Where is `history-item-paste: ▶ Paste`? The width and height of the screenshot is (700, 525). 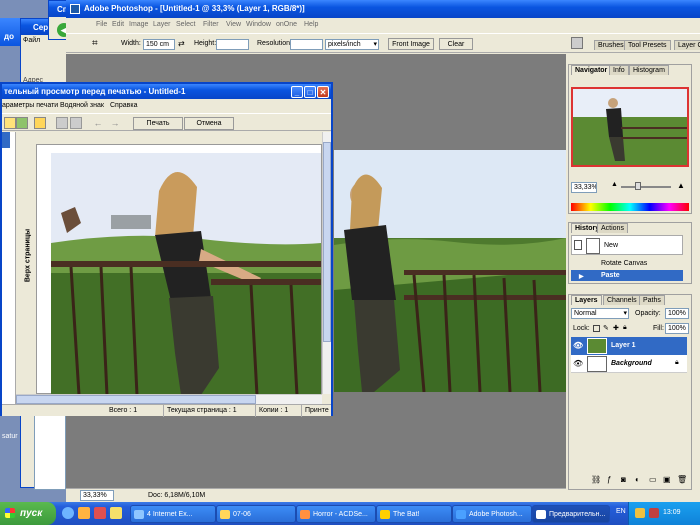
history-item-paste: ▶ Paste is located at coordinates (627, 275).